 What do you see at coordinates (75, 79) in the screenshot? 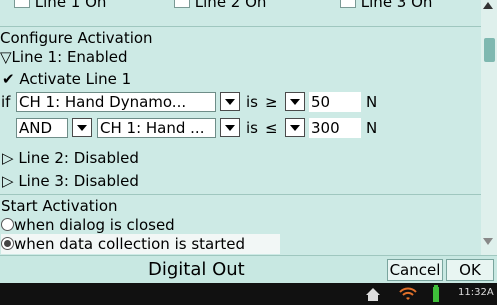
I see `activate-line1-label: Activate Line 1` at bounding box center [75, 79].